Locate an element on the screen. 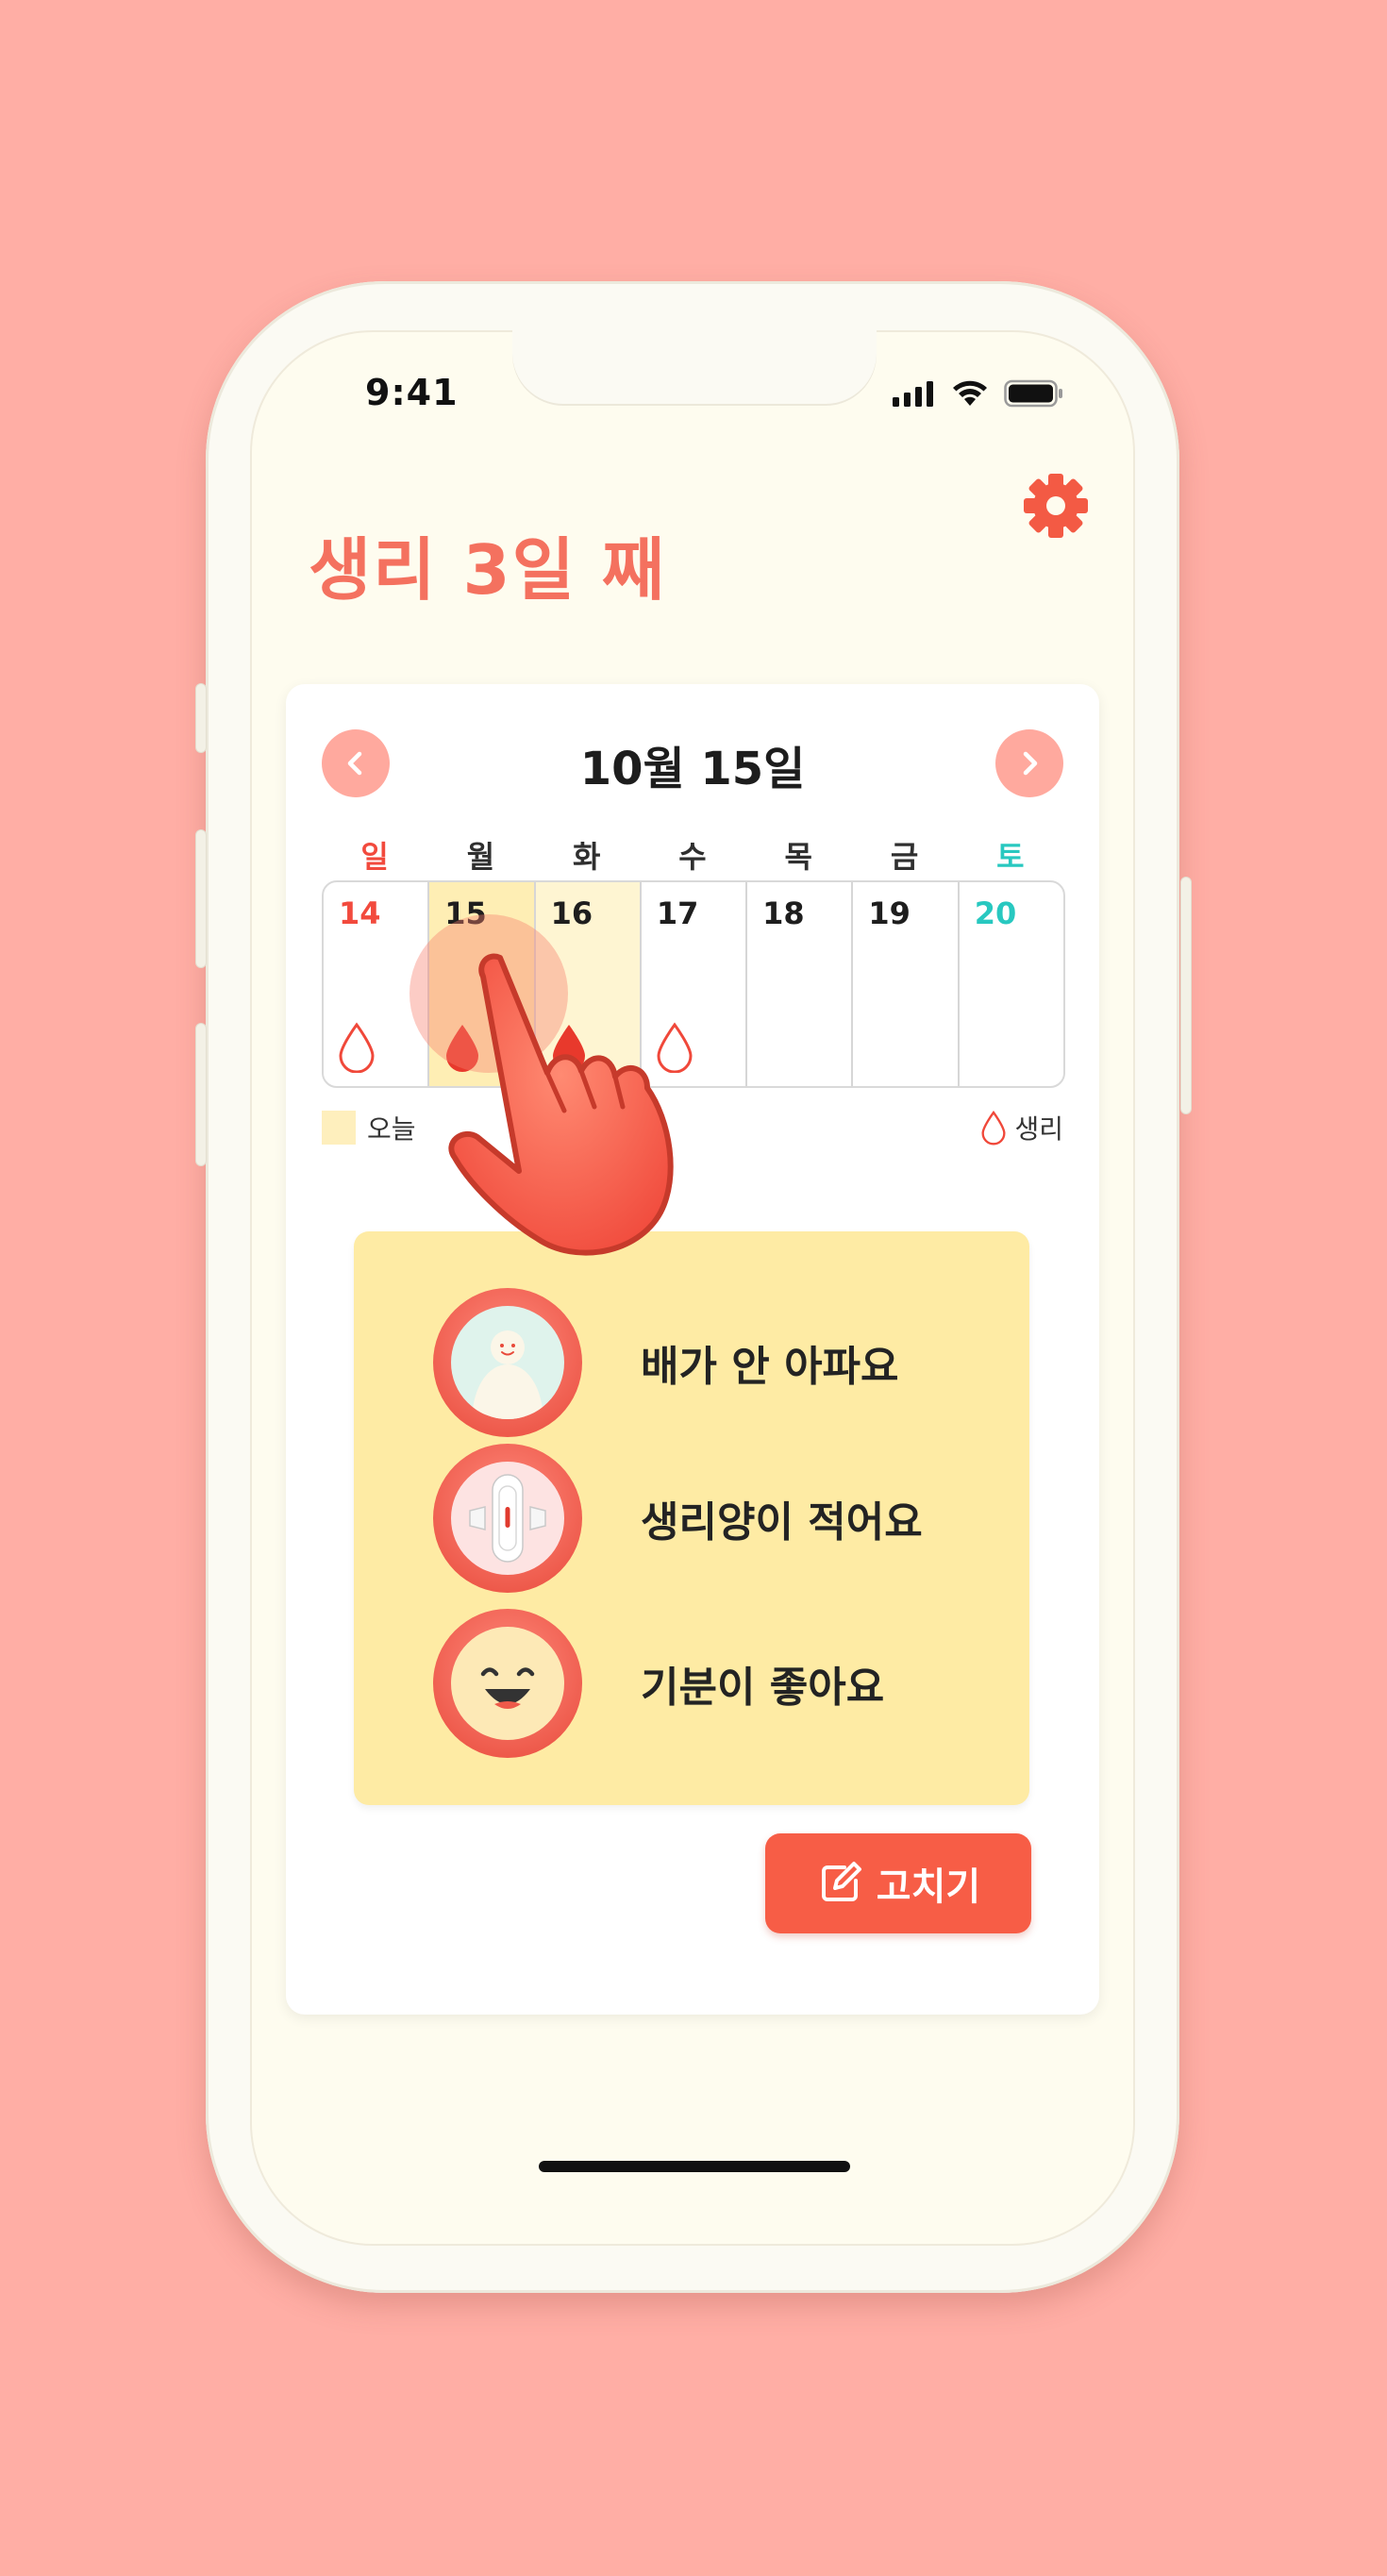 The width and height of the screenshot is (1387, 2576). day-number: 14 is located at coordinates (360, 913).